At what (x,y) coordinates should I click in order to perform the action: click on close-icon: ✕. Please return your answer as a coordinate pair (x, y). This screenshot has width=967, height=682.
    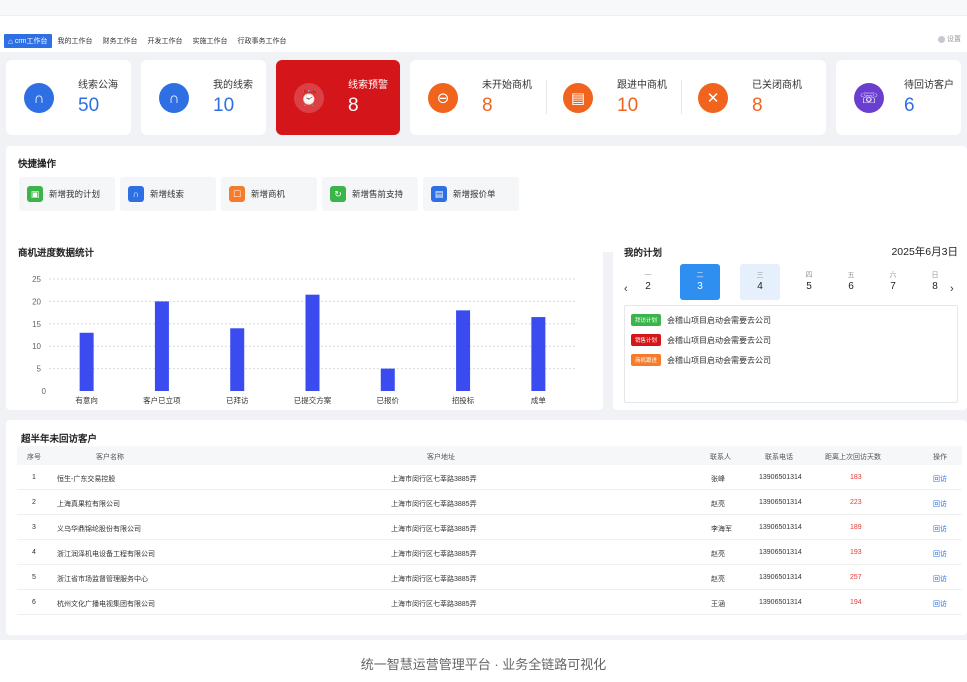
    Looking at the image, I should click on (713, 98).